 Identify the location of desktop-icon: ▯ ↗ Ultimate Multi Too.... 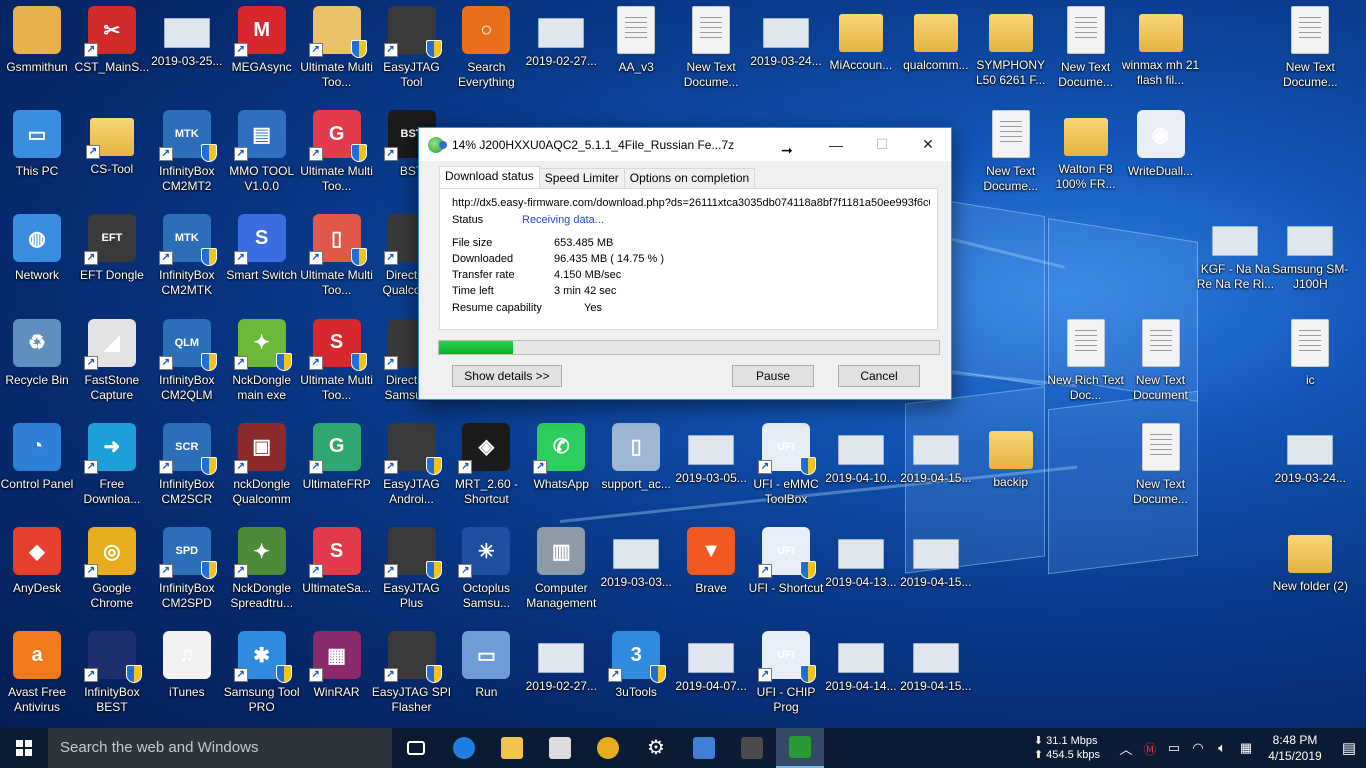
(337, 258).